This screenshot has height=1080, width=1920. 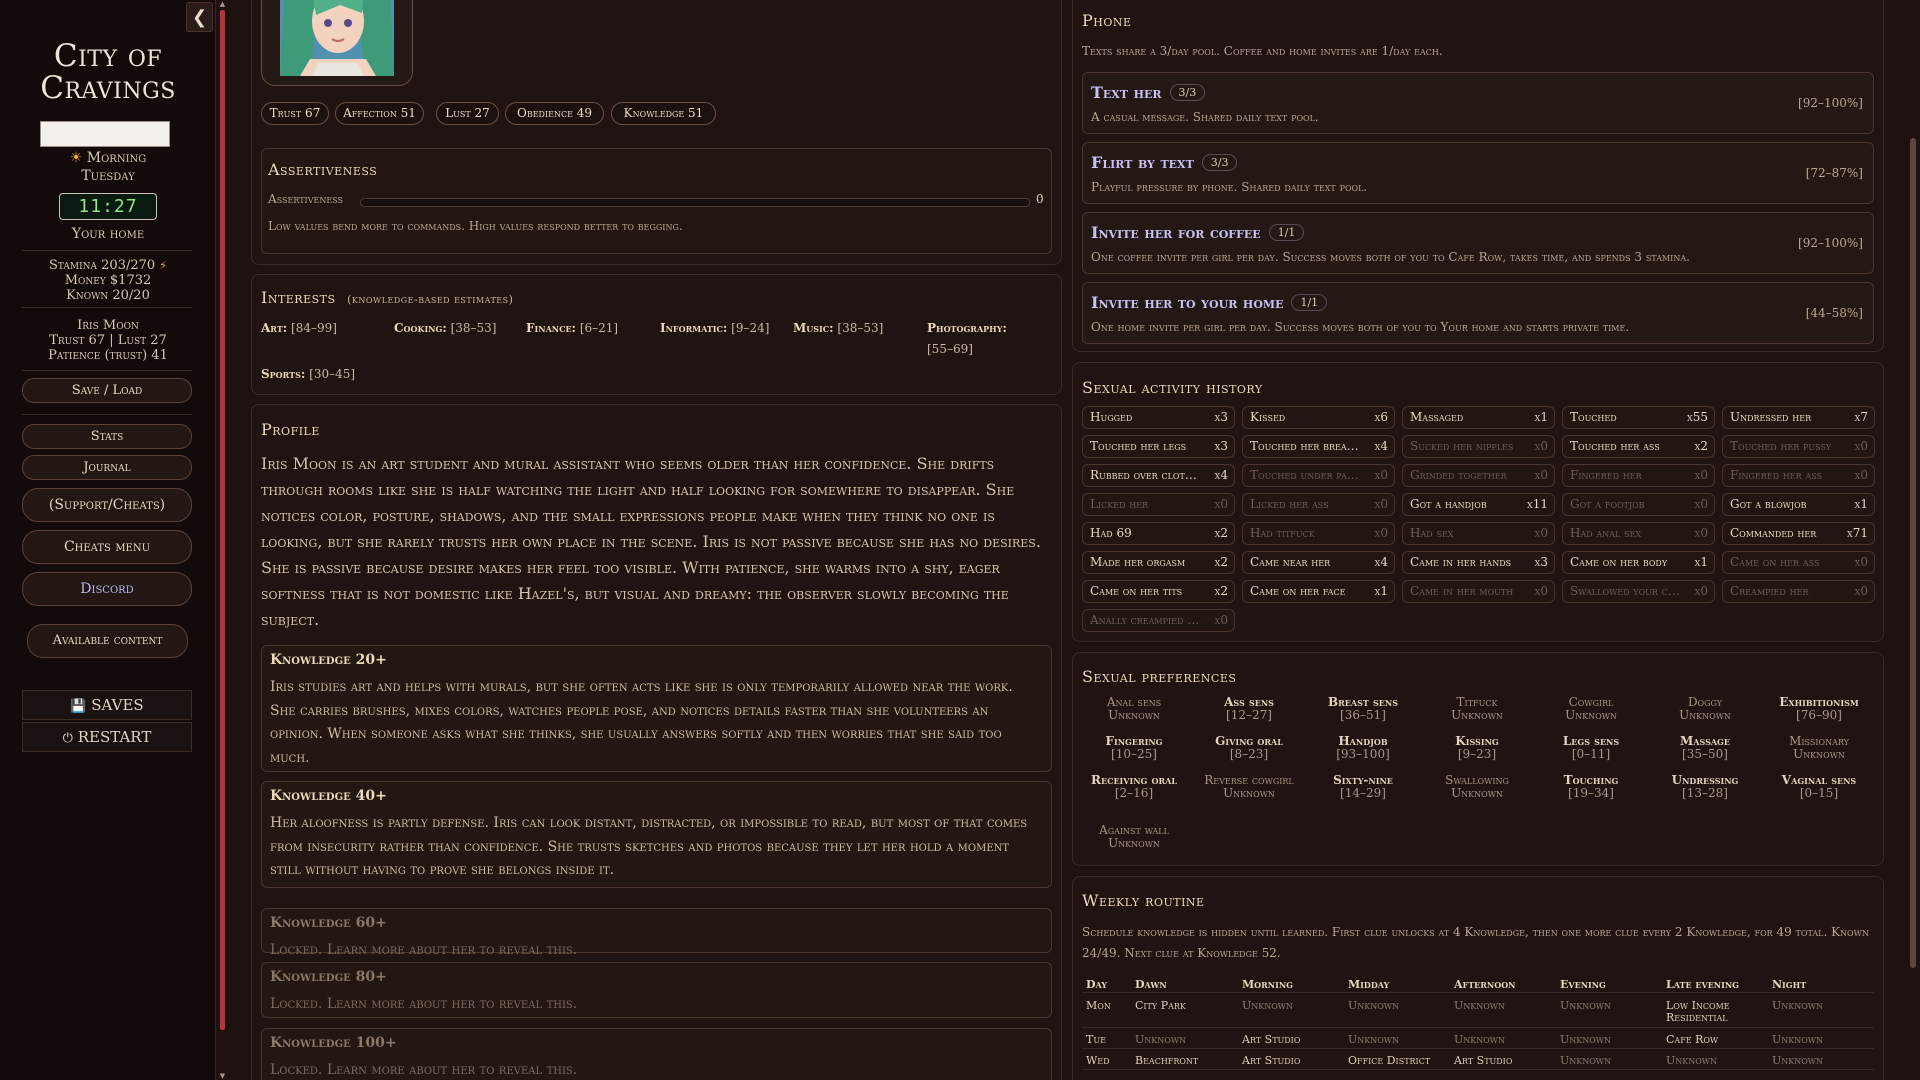 What do you see at coordinates (1861, 504) in the screenshot?
I see `history-item-count: x1` at bounding box center [1861, 504].